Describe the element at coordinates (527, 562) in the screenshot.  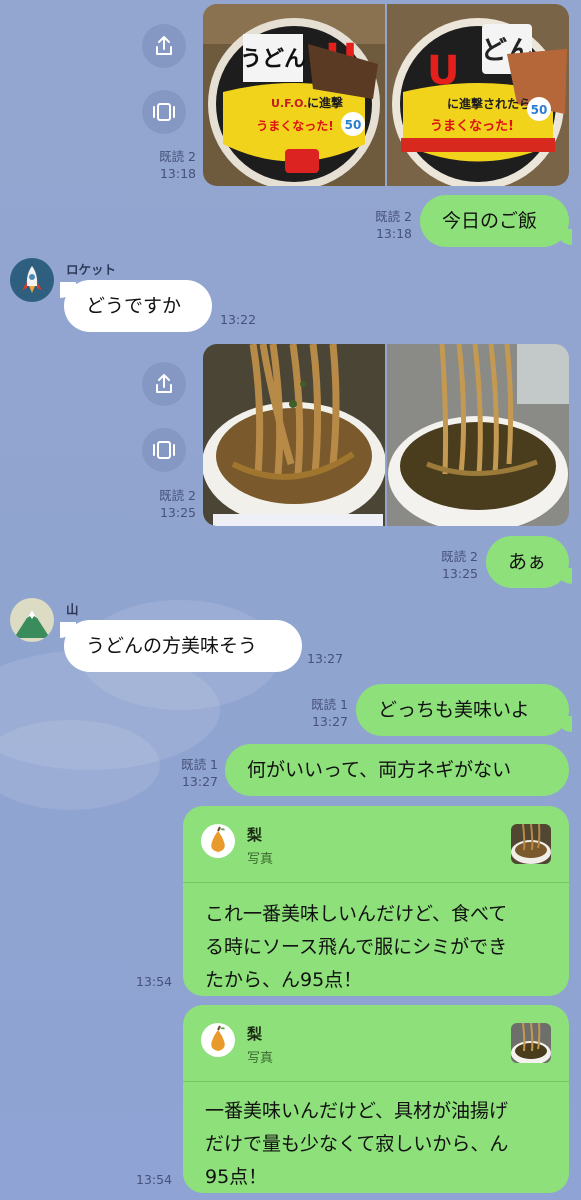
I see `sent-message: あぁ` at that location.